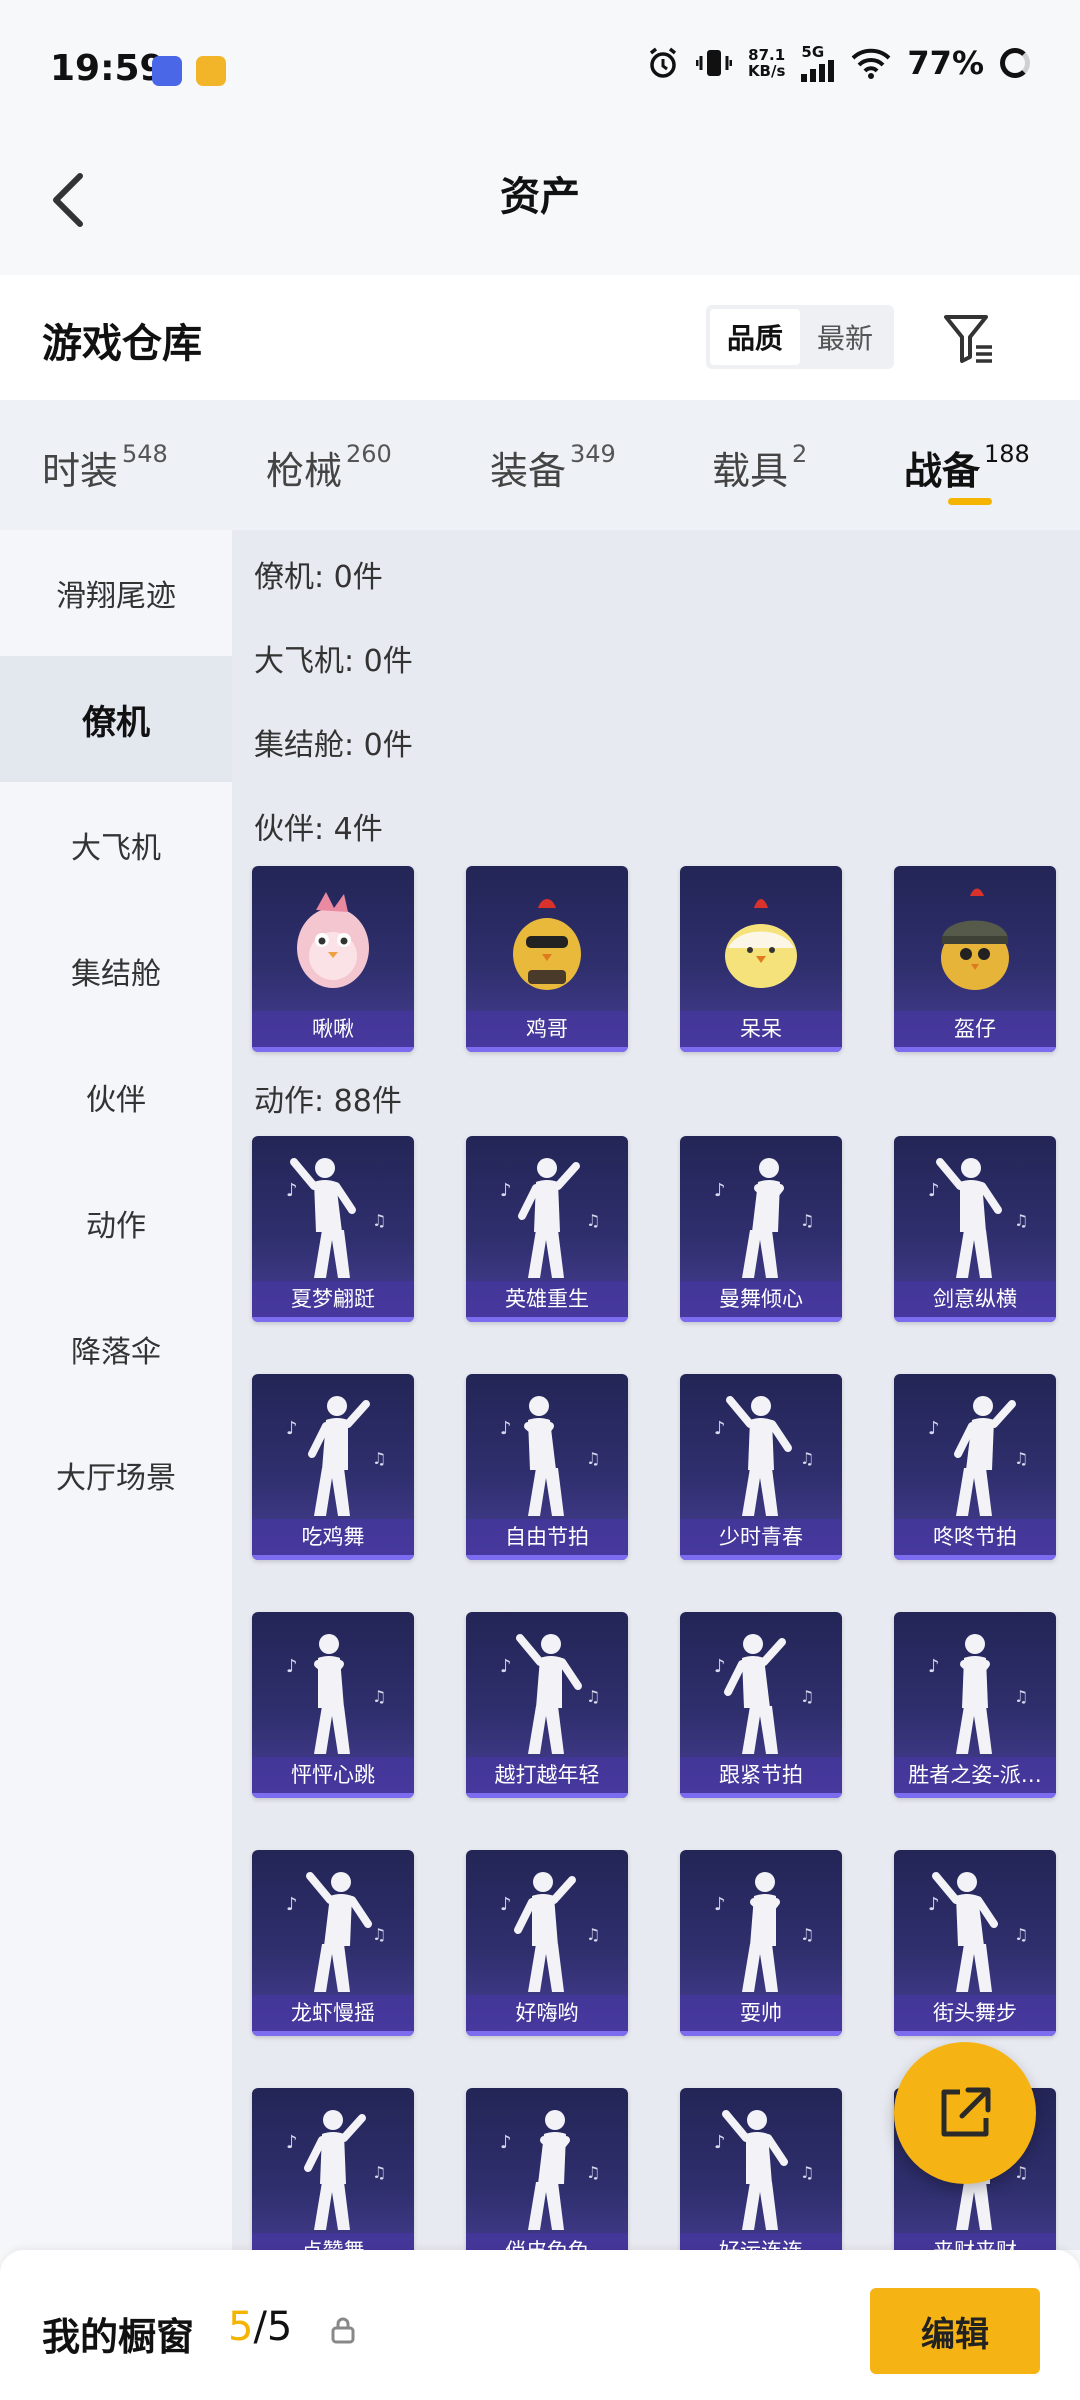 The image size is (1080, 2400). Describe the element at coordinates (871, 63) in the screenshot. I see `wifi-icon` at that location.